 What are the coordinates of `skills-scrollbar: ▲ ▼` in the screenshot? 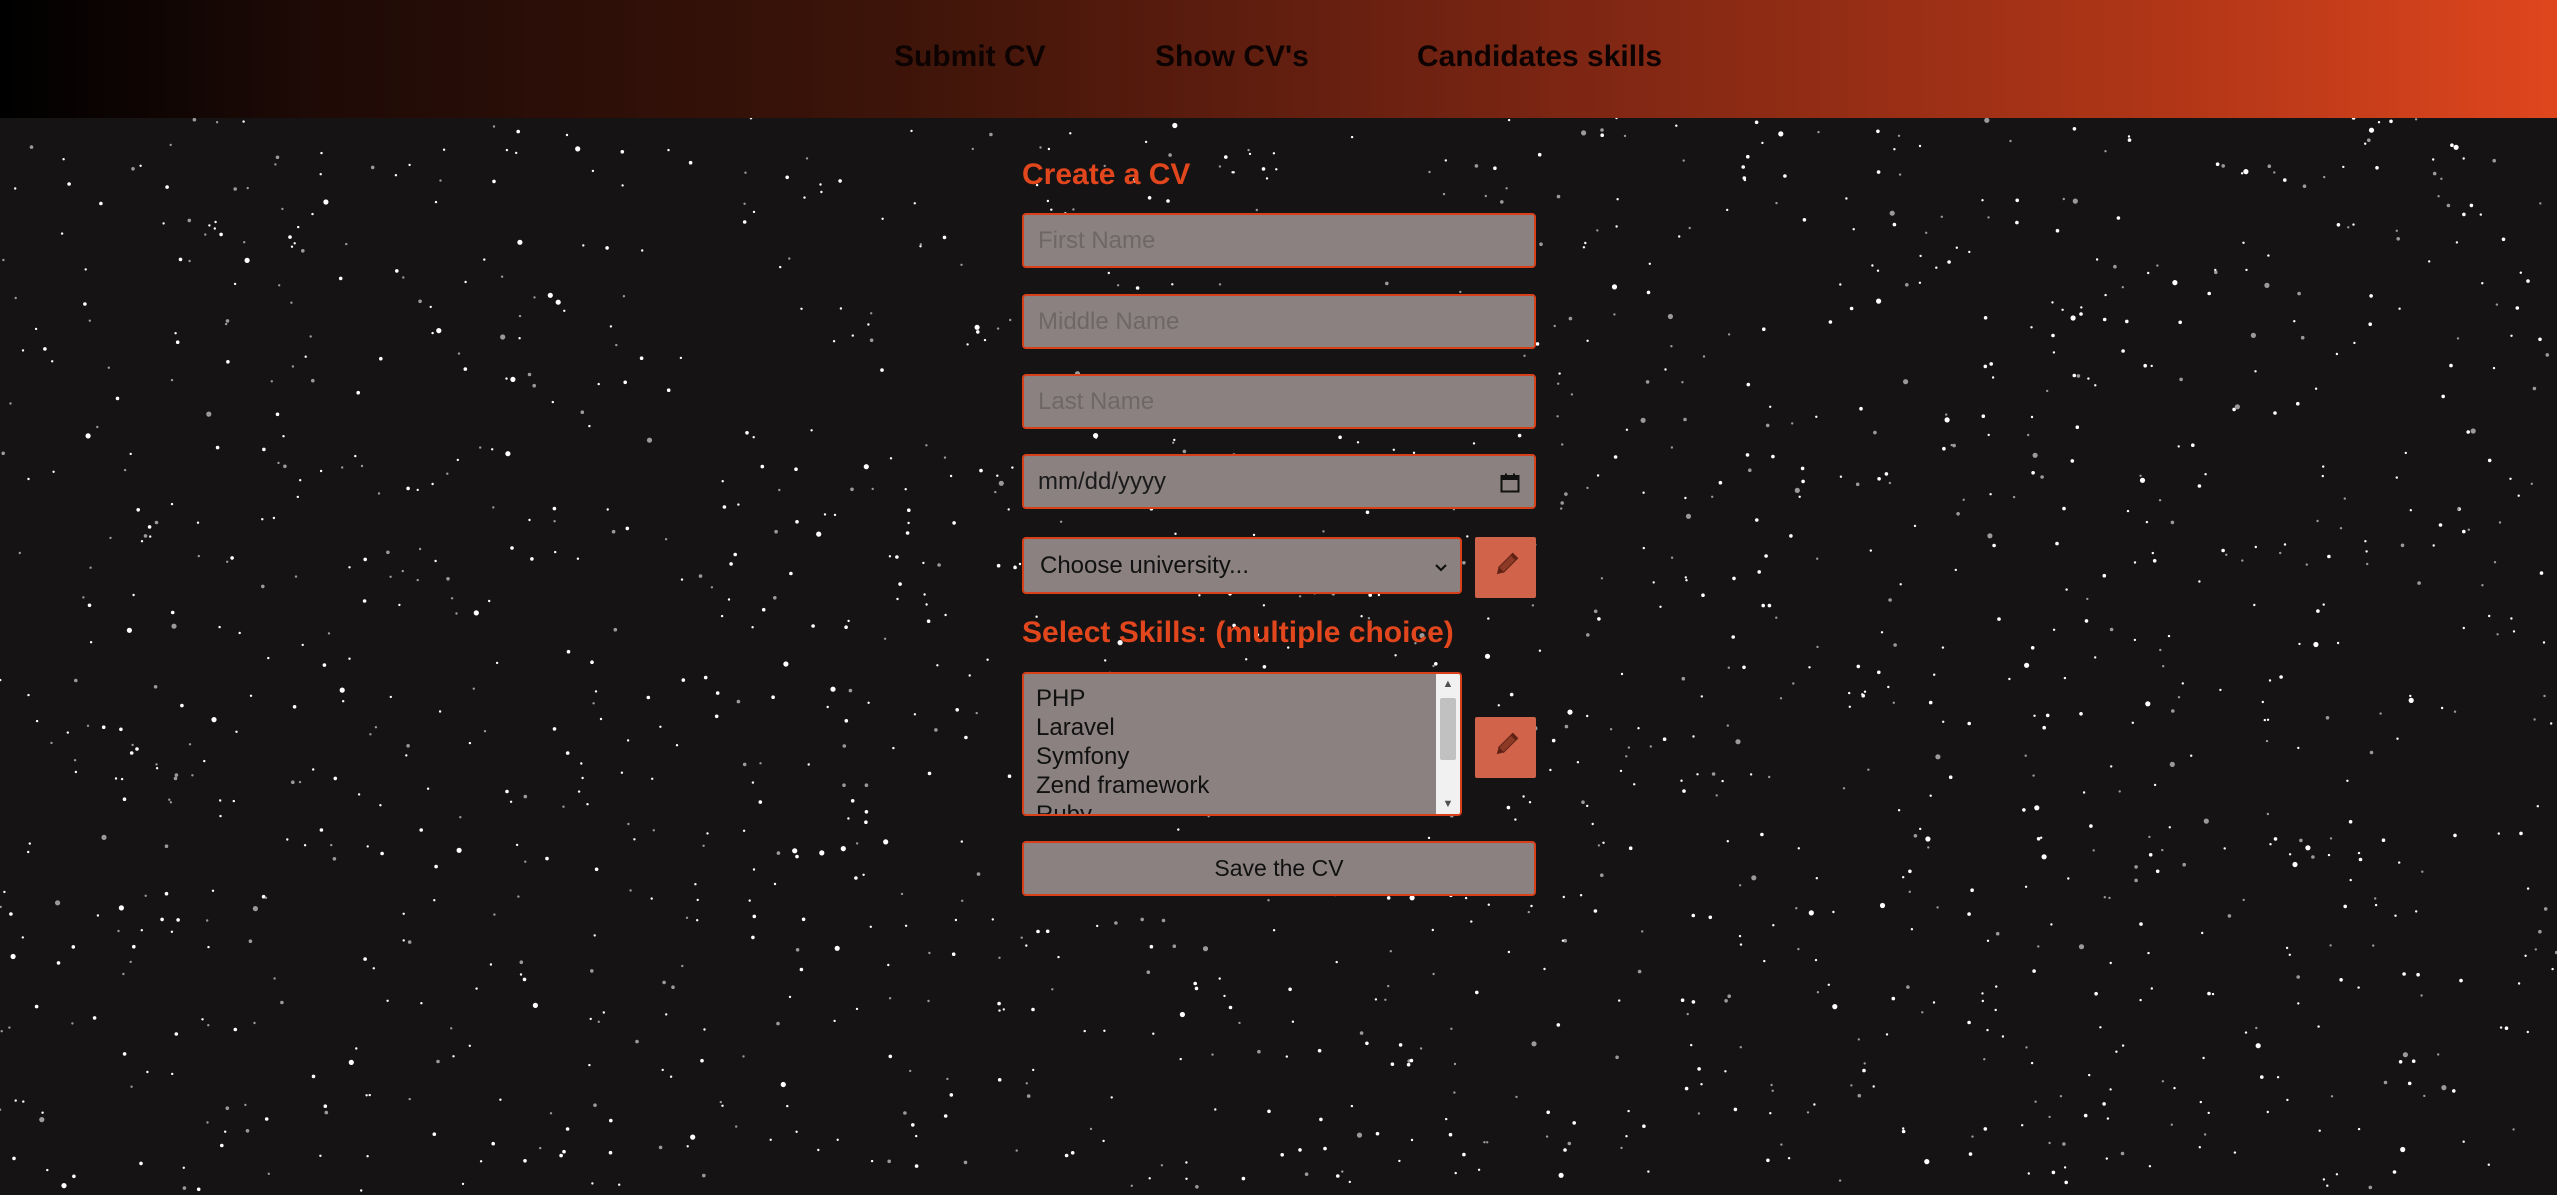 It's located at (1448, 744).